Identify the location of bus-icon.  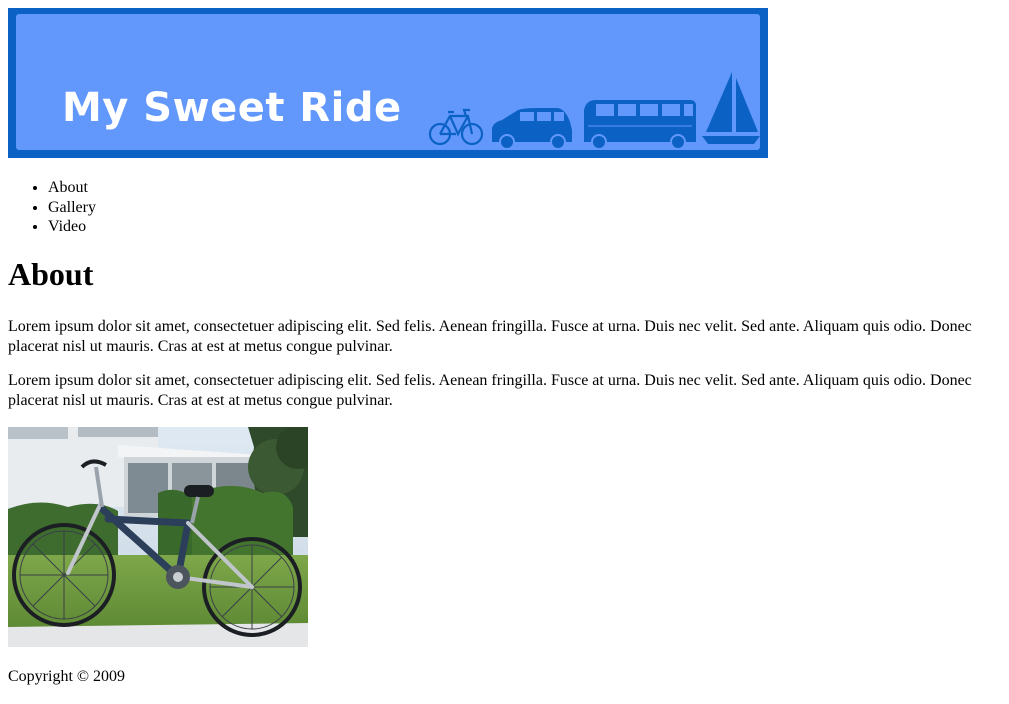
(640, 125).